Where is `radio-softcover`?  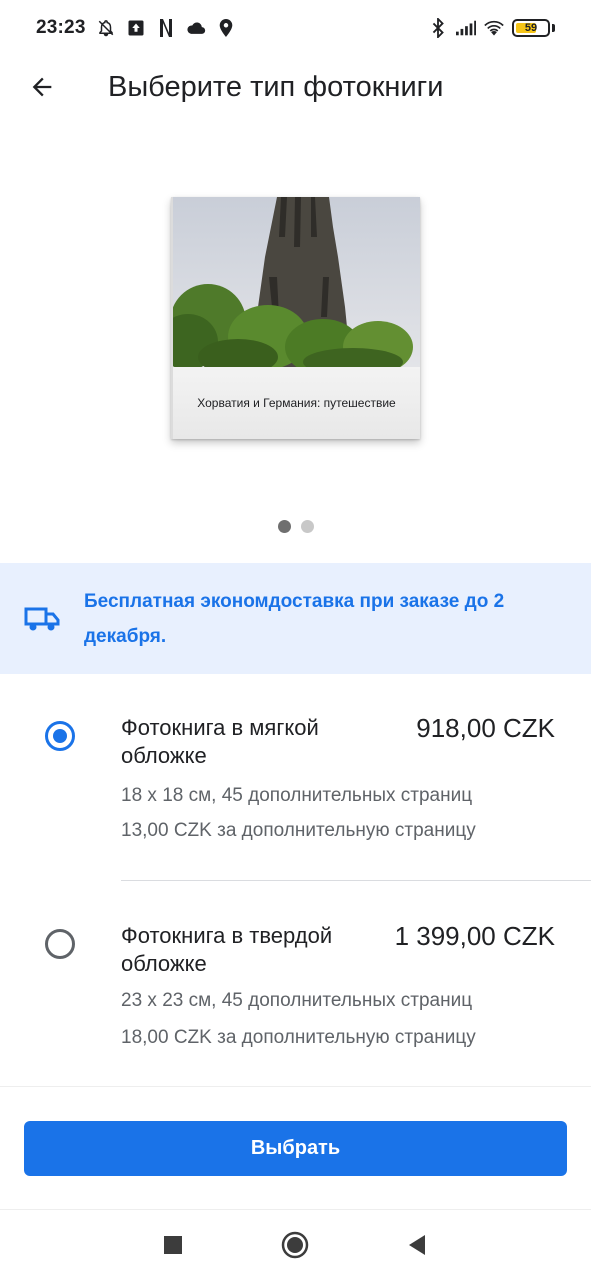 radio-softcover is located at coordinates (60, 736).